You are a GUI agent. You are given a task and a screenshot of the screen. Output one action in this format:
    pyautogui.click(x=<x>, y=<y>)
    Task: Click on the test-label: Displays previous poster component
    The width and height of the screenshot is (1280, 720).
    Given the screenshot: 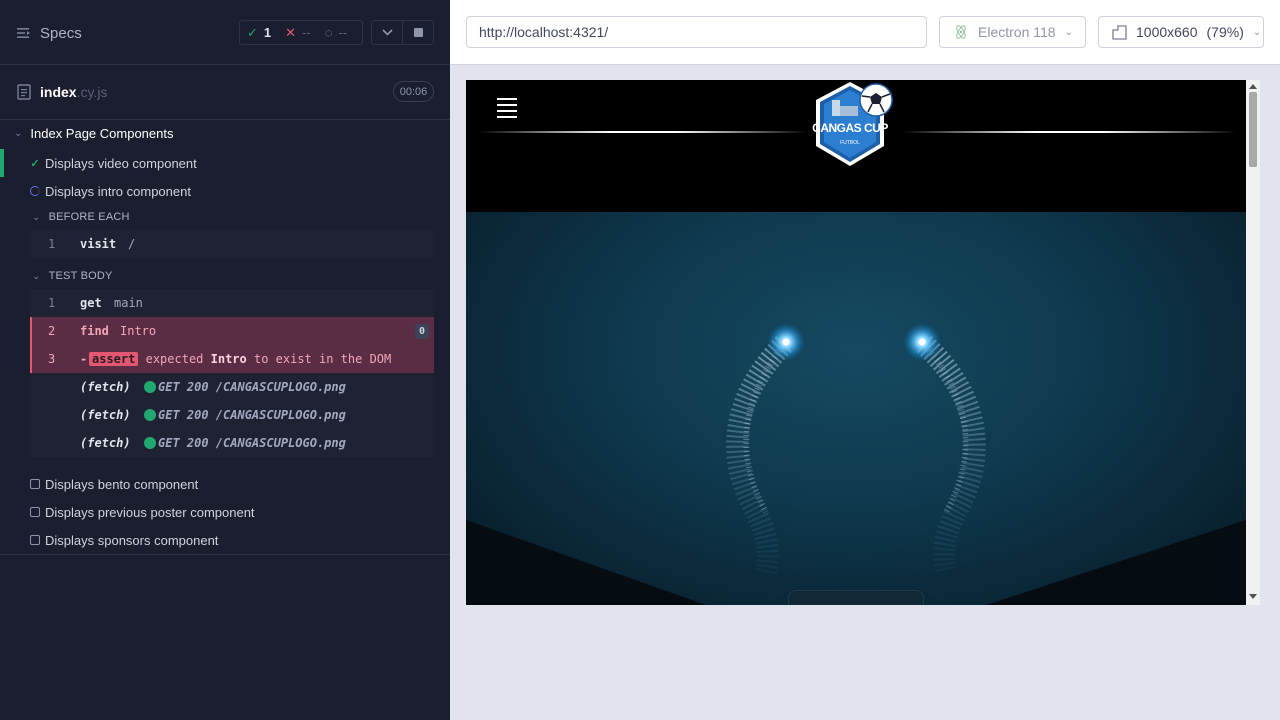 What is the action you would take?
    pyautogui.click(x=150, y=512)
    